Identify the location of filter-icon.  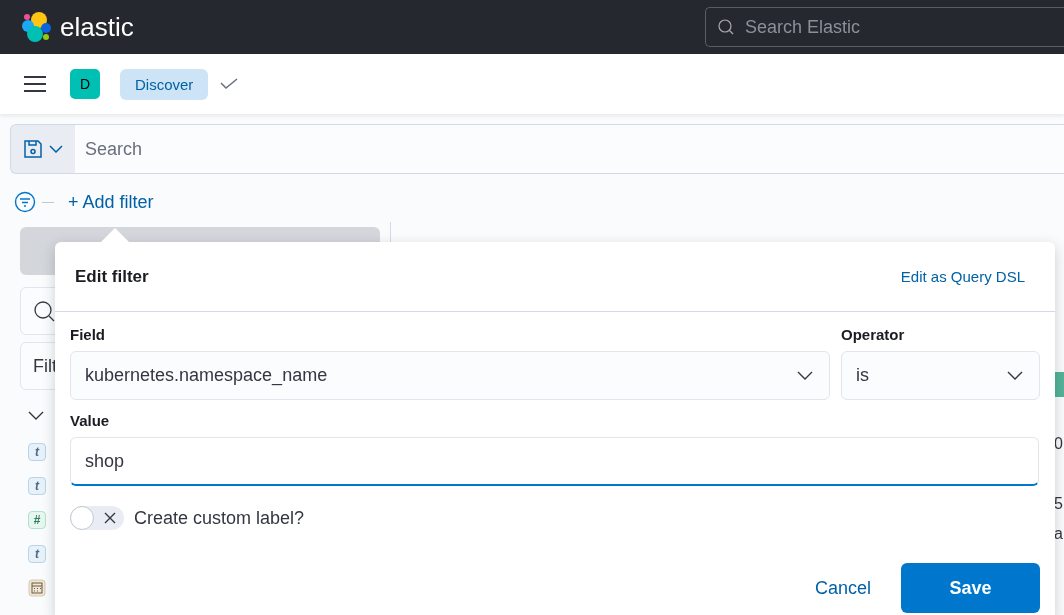
(25, 202).